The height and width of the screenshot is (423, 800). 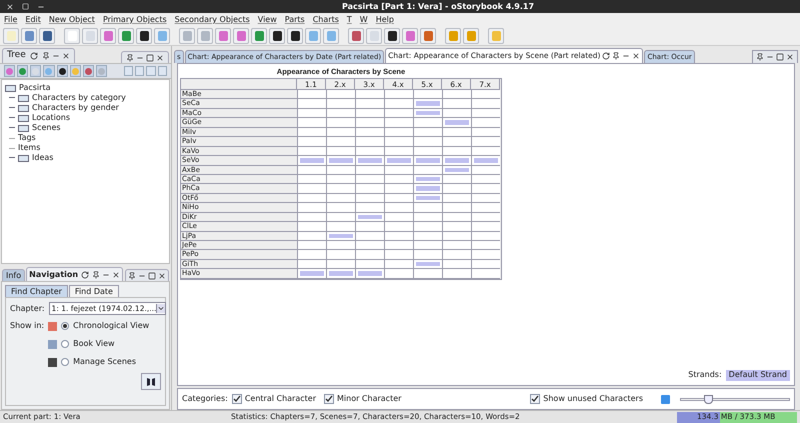 I want to click on menu-item: New Object, so click(x=71, y=20).